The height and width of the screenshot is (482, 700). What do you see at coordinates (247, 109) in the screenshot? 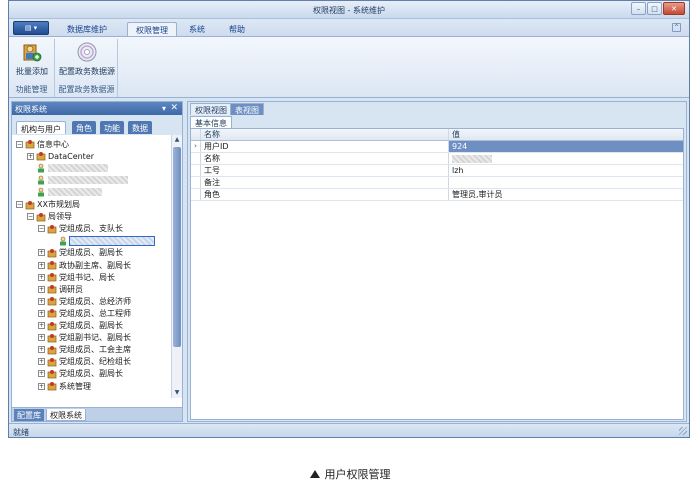
I see `tab-table-view: 表视图` at bounding box center [247, 109].